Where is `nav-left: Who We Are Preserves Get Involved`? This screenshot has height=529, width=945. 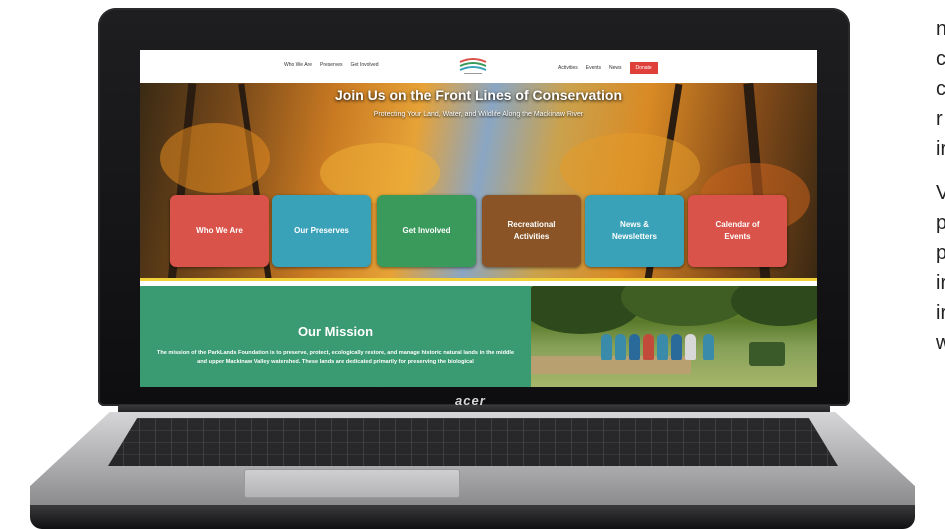 nav-left: Who We Are Preserves Get Involved is located at coordinates (331, 65).